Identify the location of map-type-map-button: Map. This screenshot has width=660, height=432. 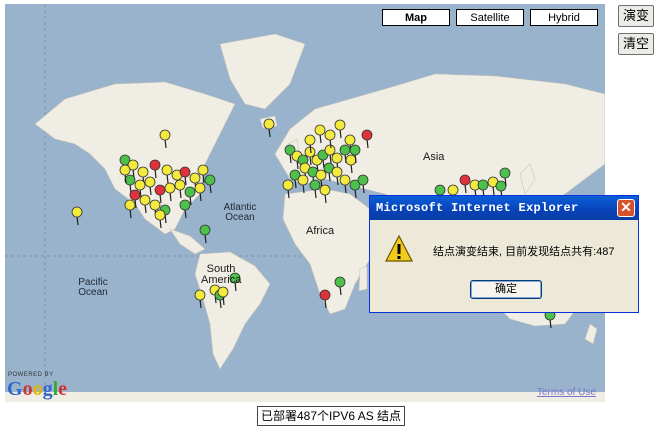
(416, 17).